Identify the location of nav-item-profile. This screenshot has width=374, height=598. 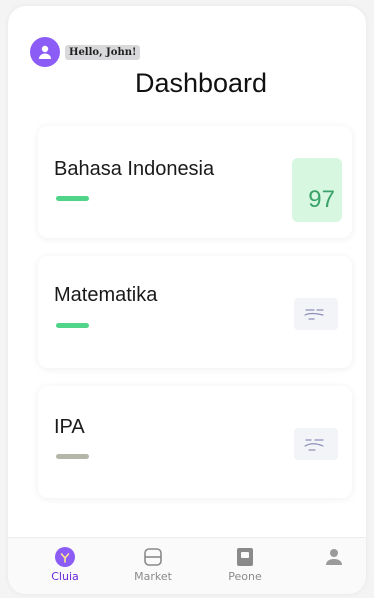
(334, 558).